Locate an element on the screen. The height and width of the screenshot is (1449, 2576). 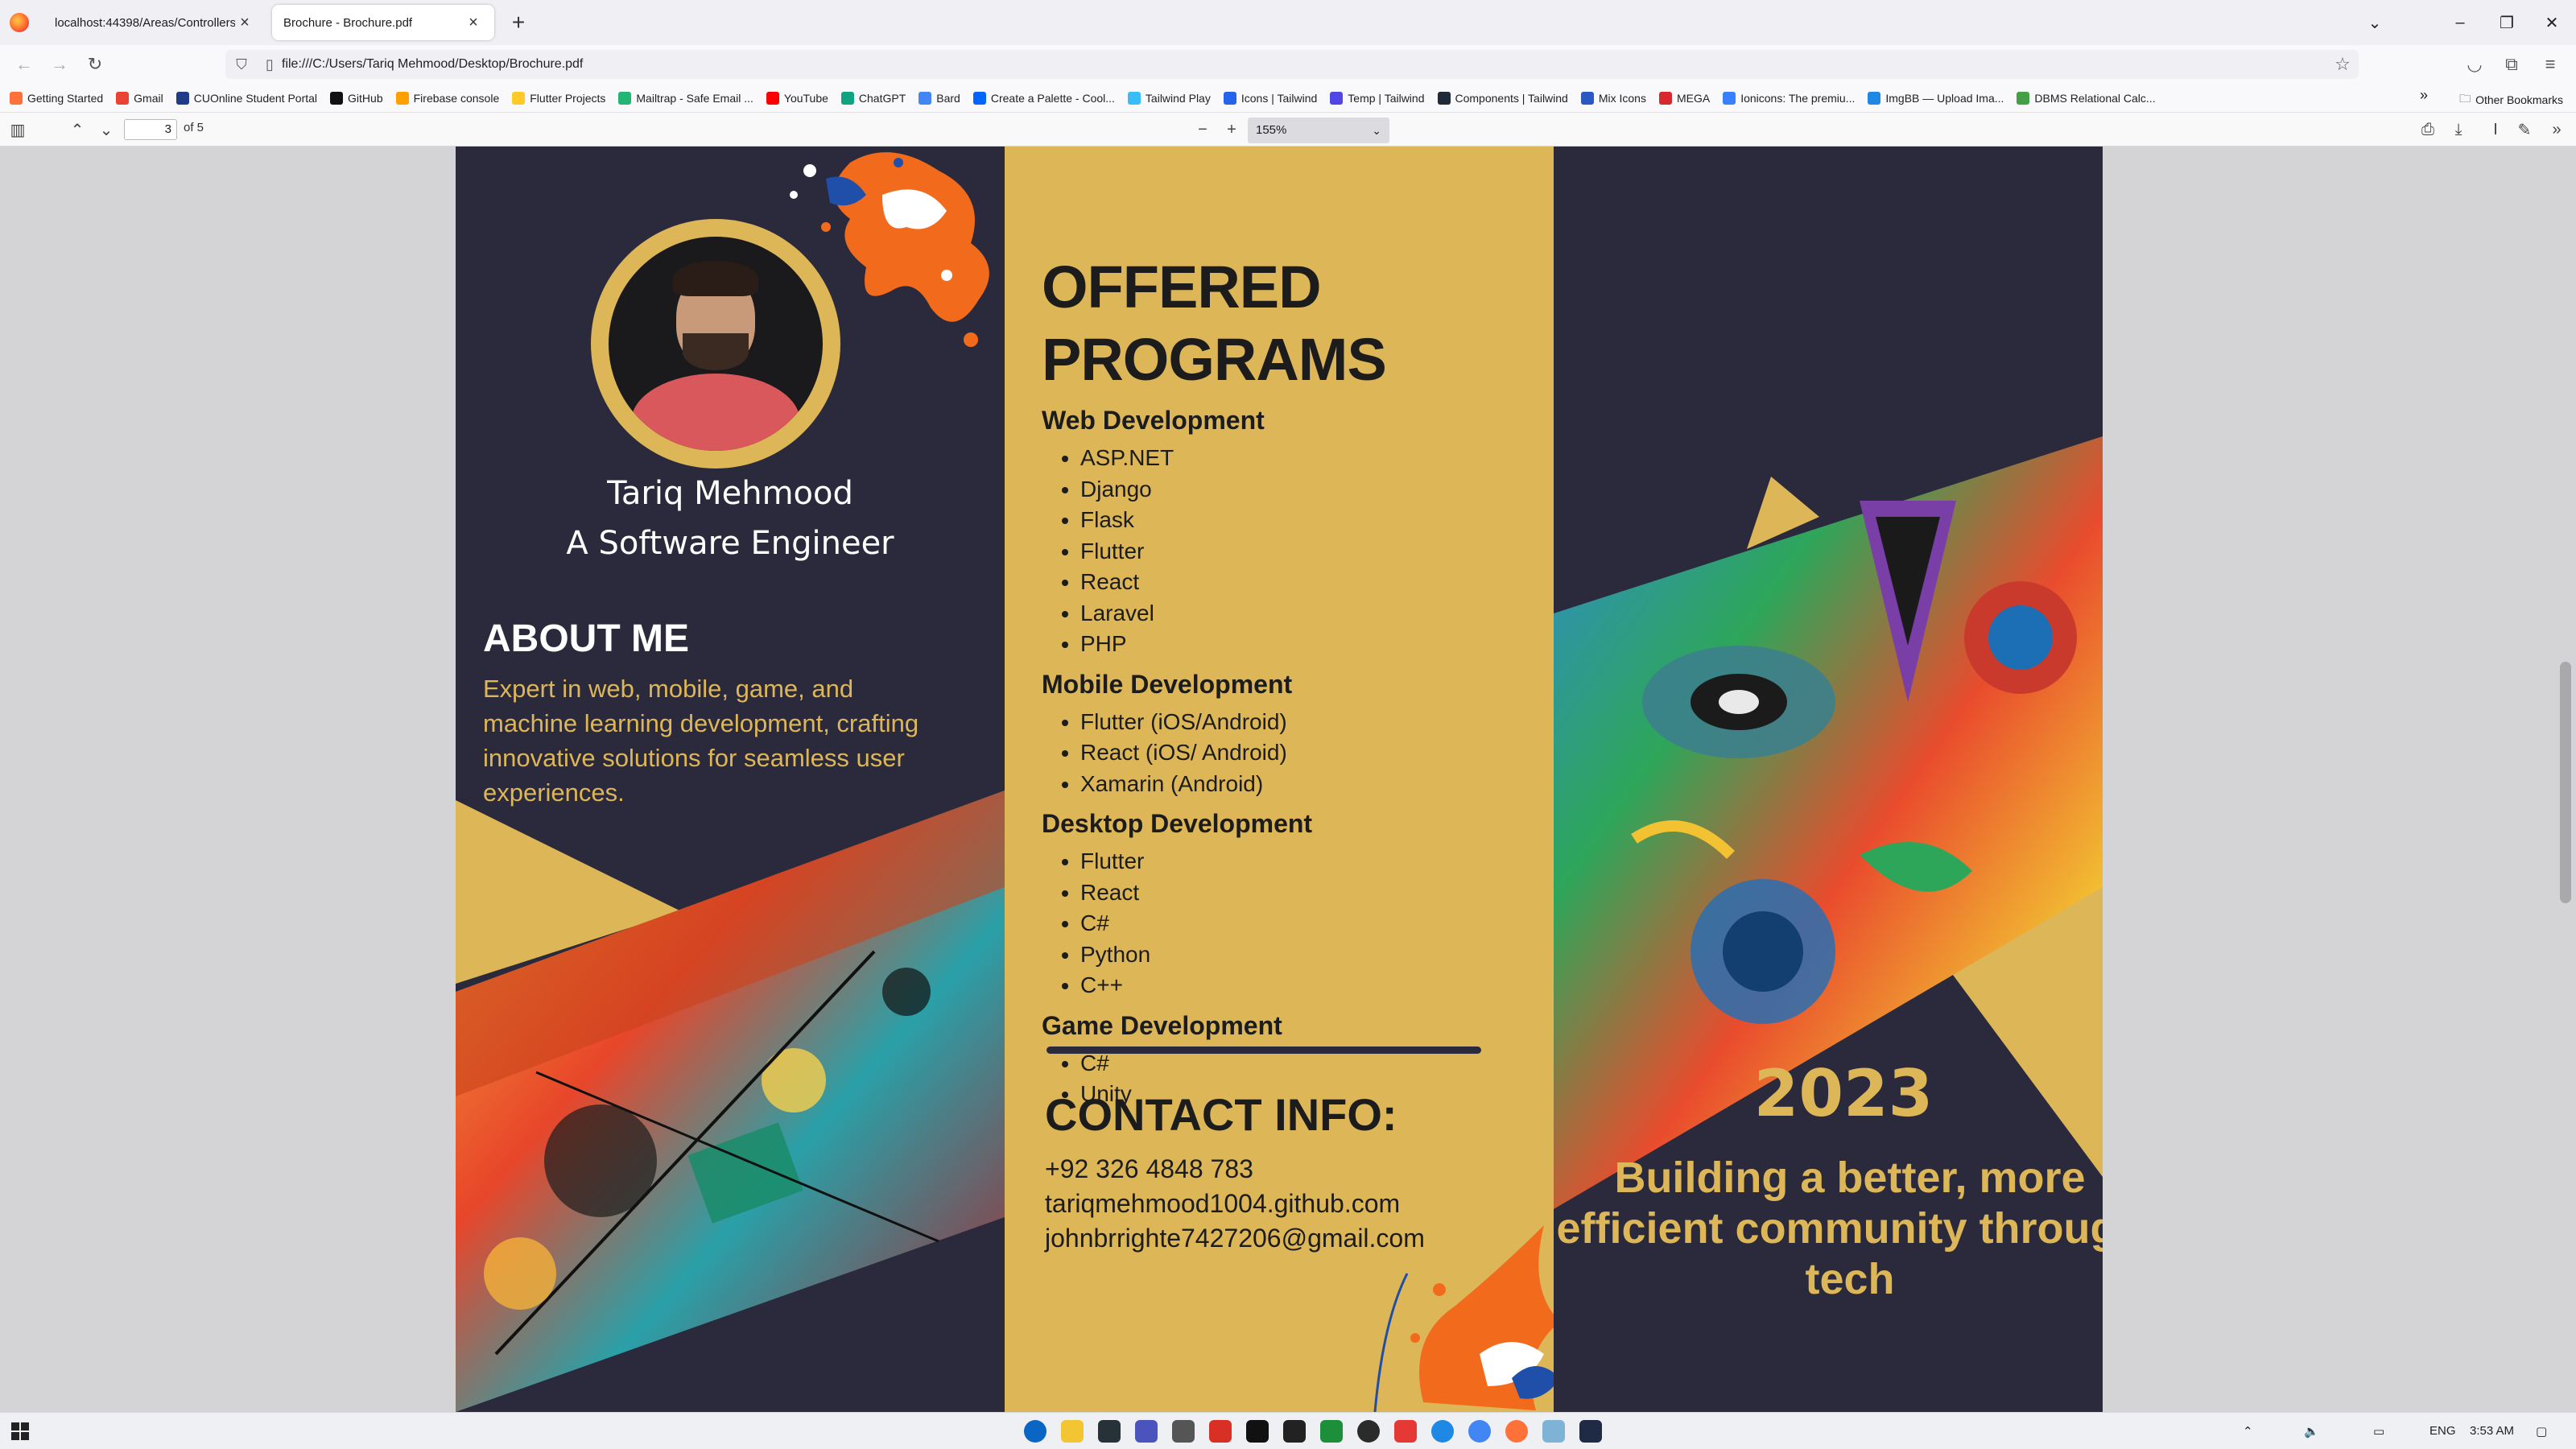
page-total: of 5 is located at coordinates (194, 127).